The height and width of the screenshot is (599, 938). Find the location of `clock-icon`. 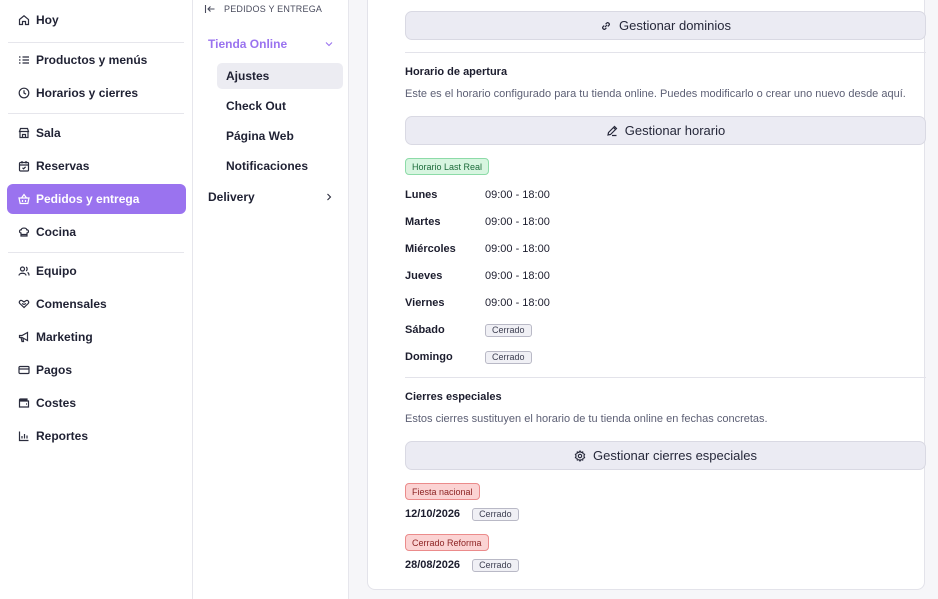

clock-icon is located at coordinates (24, 93).